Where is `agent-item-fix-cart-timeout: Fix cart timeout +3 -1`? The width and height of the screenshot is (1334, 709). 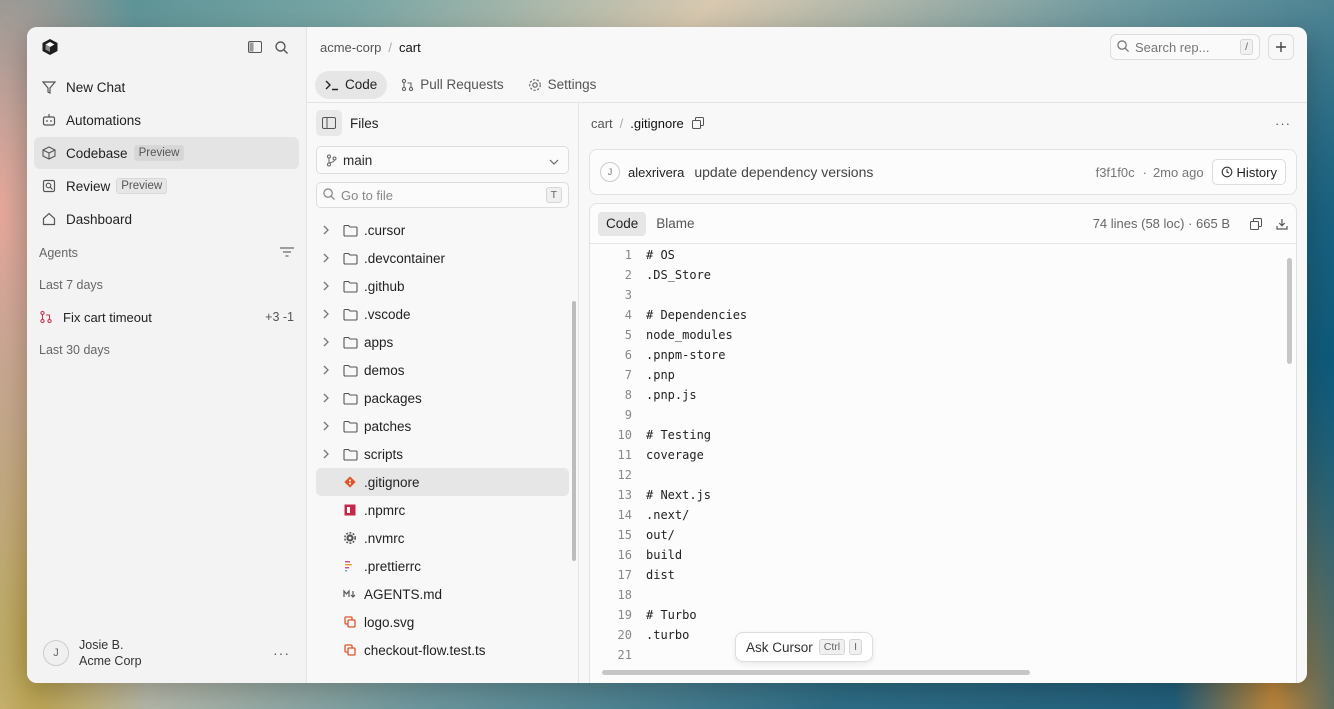
agent-item-fix-cart-timeout: Fix cart timeout +3 -1 is located at coordinates (166, 317).